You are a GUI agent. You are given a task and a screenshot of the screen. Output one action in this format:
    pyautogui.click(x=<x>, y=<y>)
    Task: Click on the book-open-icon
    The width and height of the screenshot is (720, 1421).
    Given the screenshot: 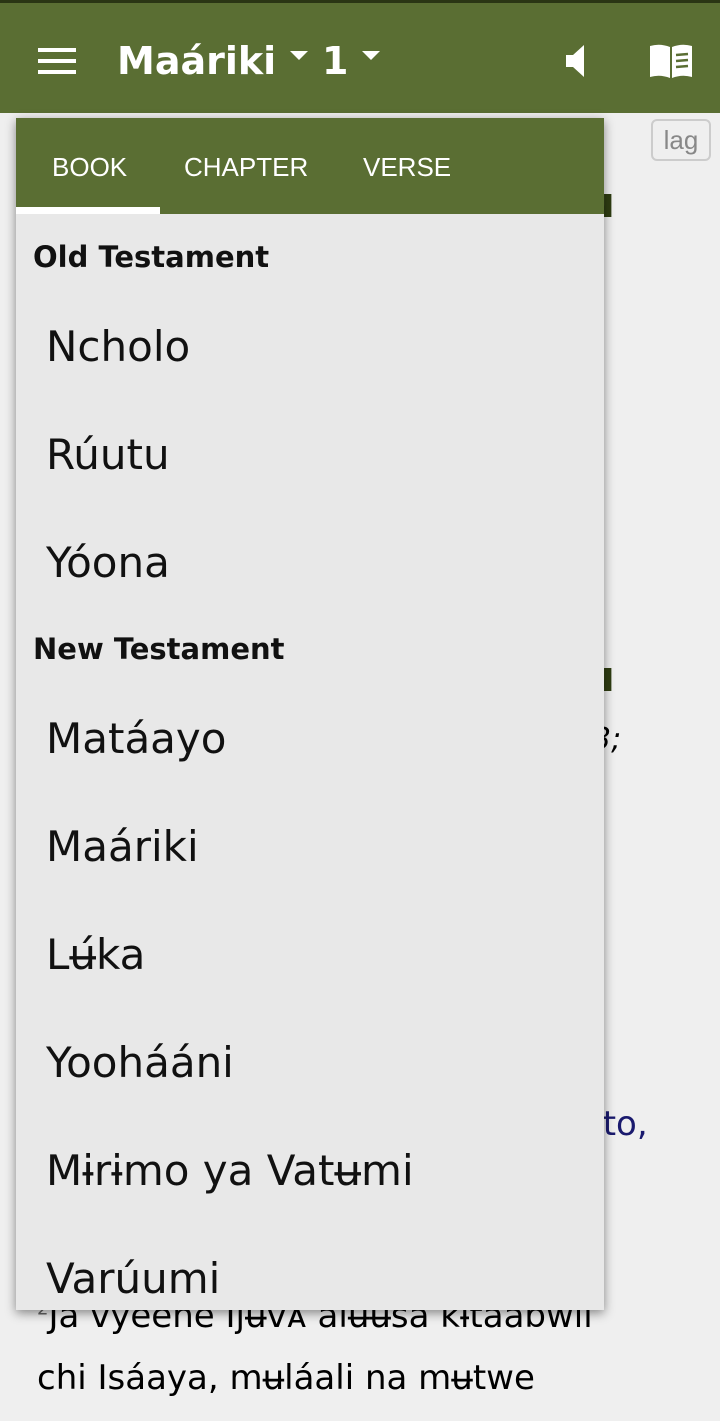 What is the action you would take?
    pyautogui.click(x=671, y=61)
    